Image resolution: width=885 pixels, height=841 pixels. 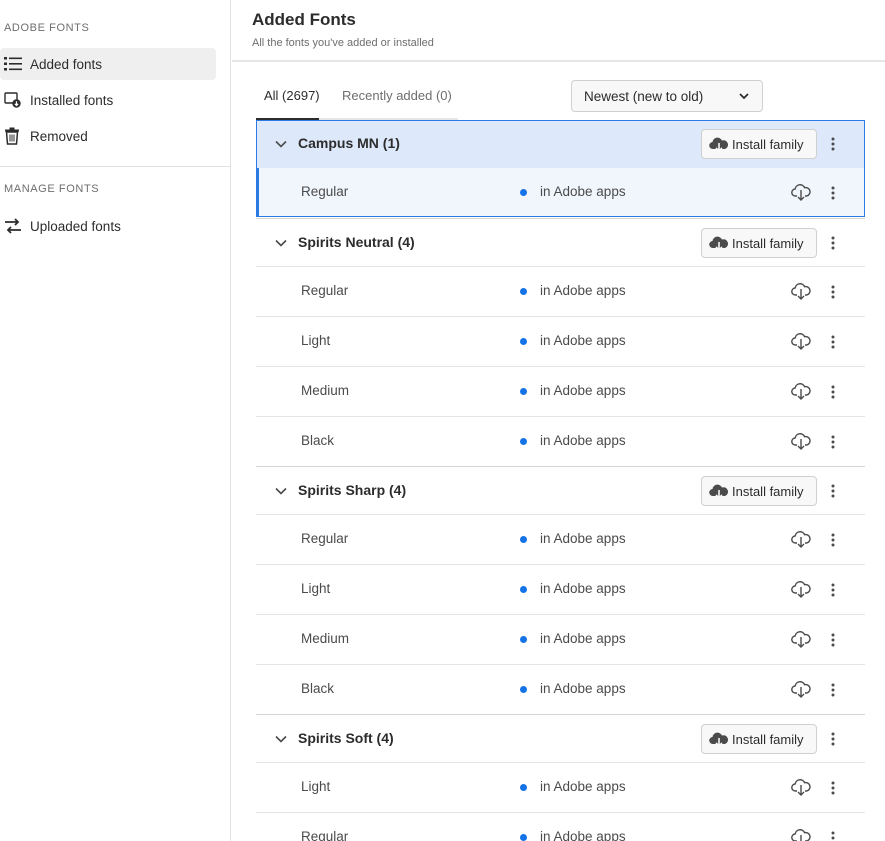 I want to click on family-row: Spirits Neutral (4) Install family, so click(x=560, y=242).